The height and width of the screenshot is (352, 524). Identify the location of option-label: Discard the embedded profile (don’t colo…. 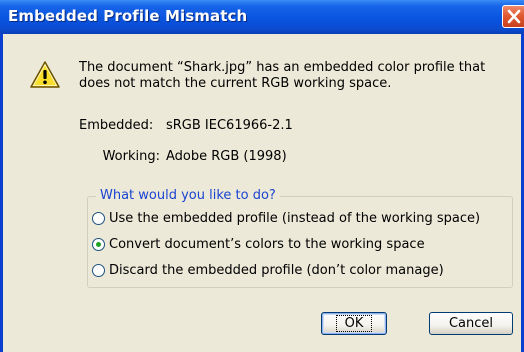
(276, 270).